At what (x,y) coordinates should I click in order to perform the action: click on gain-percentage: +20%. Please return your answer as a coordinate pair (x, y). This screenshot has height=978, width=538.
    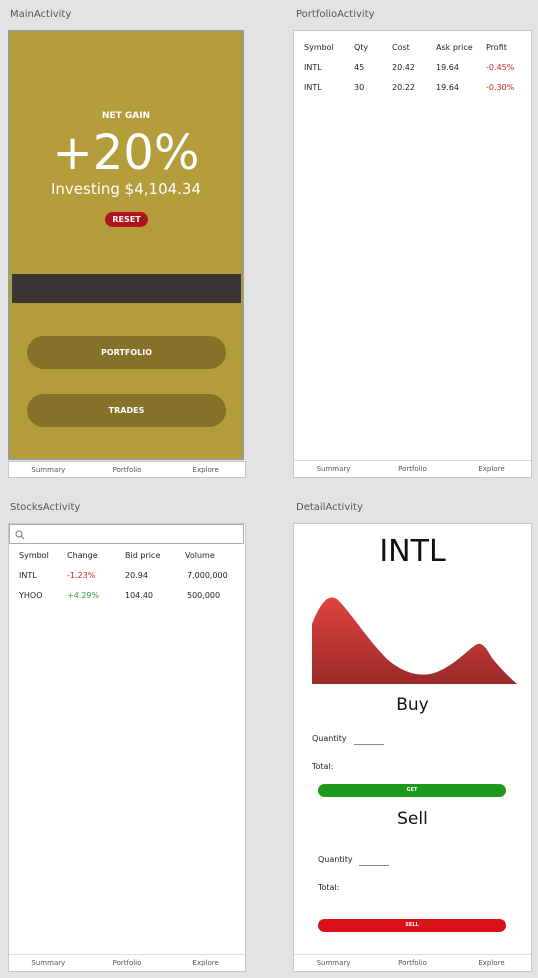
    Looking at the image, I should click on (126, 153).